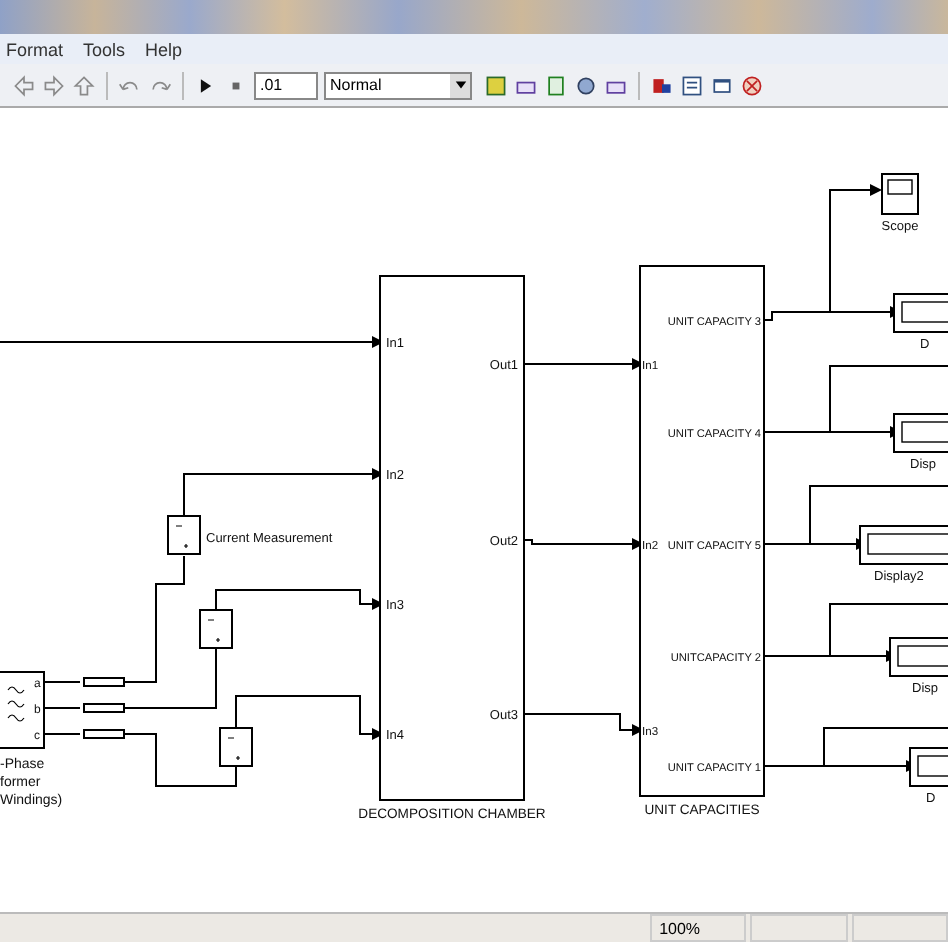 This screenshot has height=948, width=948. What do you see at coordinates (104, 49) in the screenshot?
I see `menu-item: Tools` at bounding box center [104, 49].